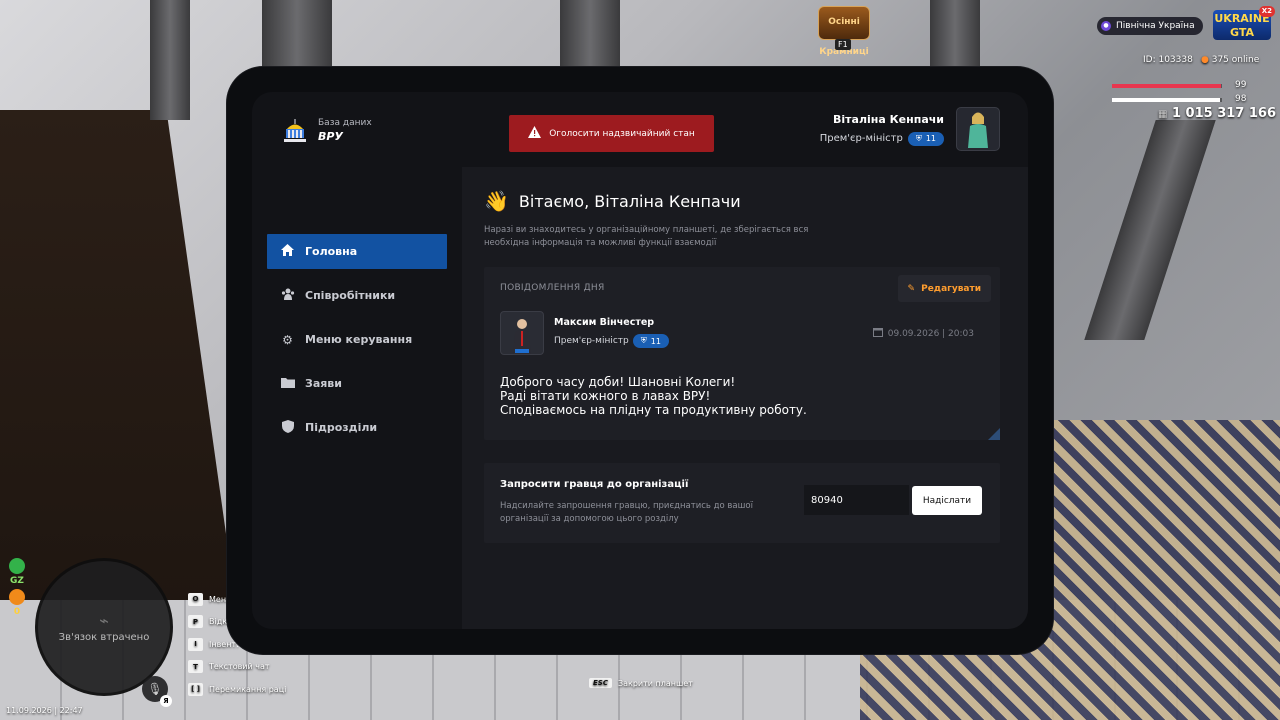 The image size is (1280, 720). Describe the element at coordinates (843, 44) in the screenshot. I see `event-key-hint: F1` at that location.